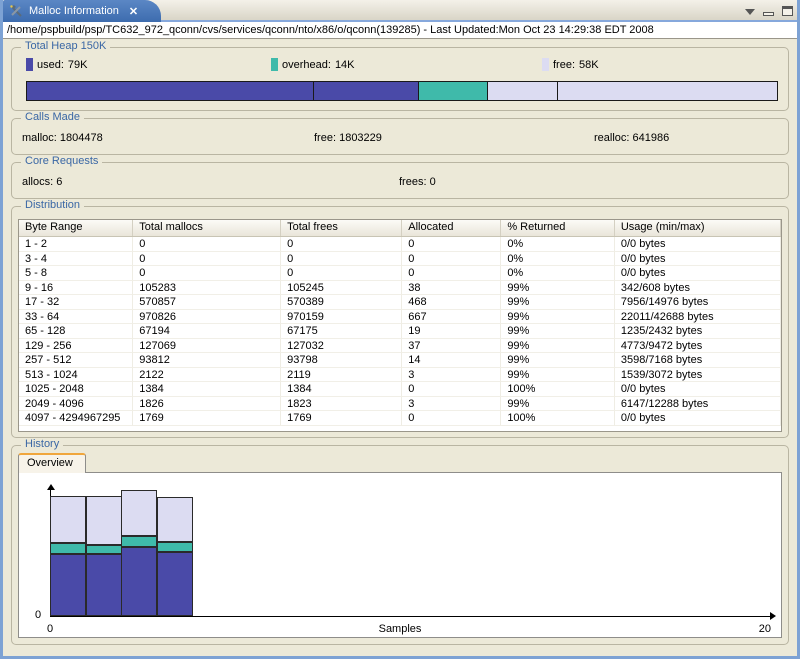 This screenshot has height=659, width=800. Describe the element at coordinates (53, 205) in the screenshot. I see `distribution-title: Distribution` at that location.